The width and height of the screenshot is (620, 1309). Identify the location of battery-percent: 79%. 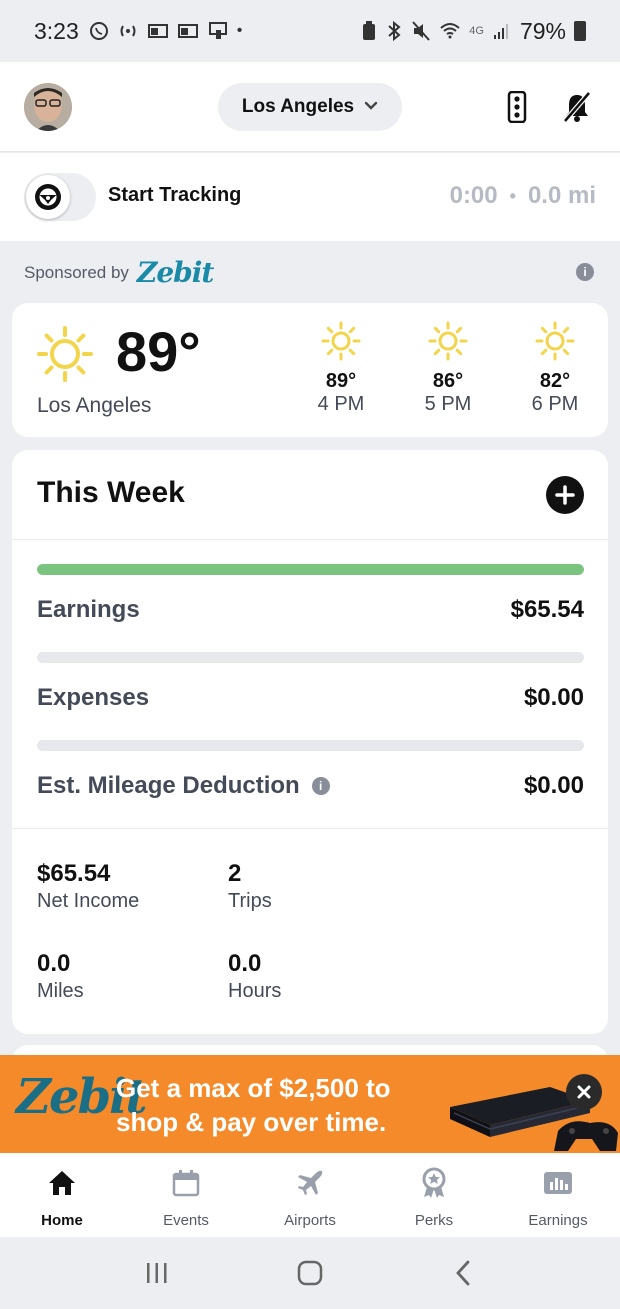
(542, 30).